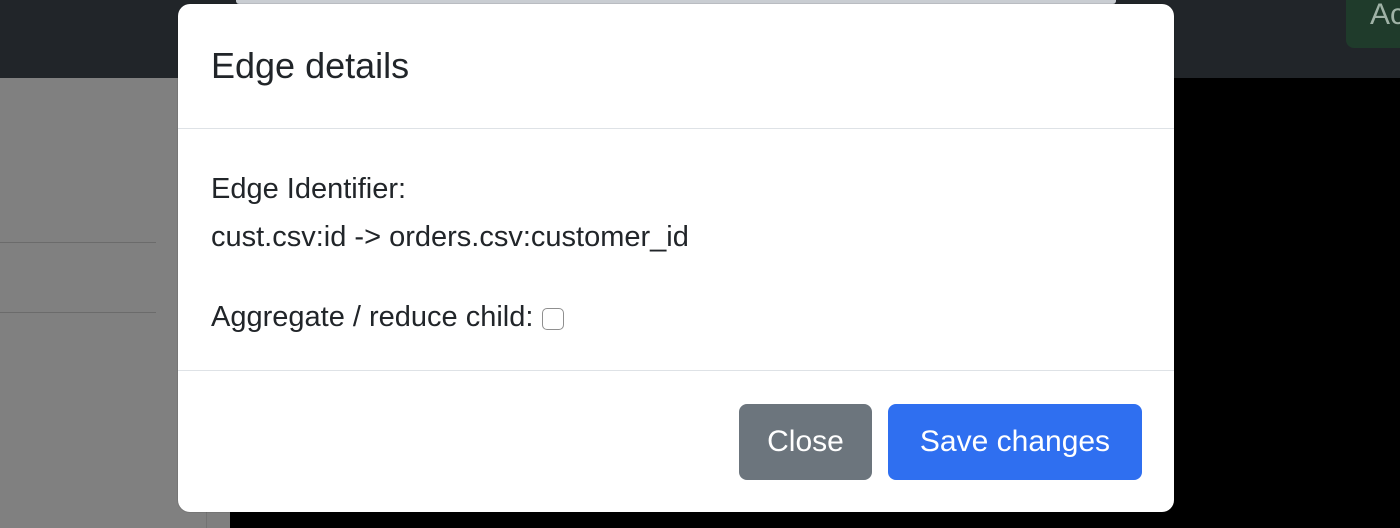  Describe the element at coordinates (103, 303) in the screenshot. I see `app-sidebar-panel` at that location.